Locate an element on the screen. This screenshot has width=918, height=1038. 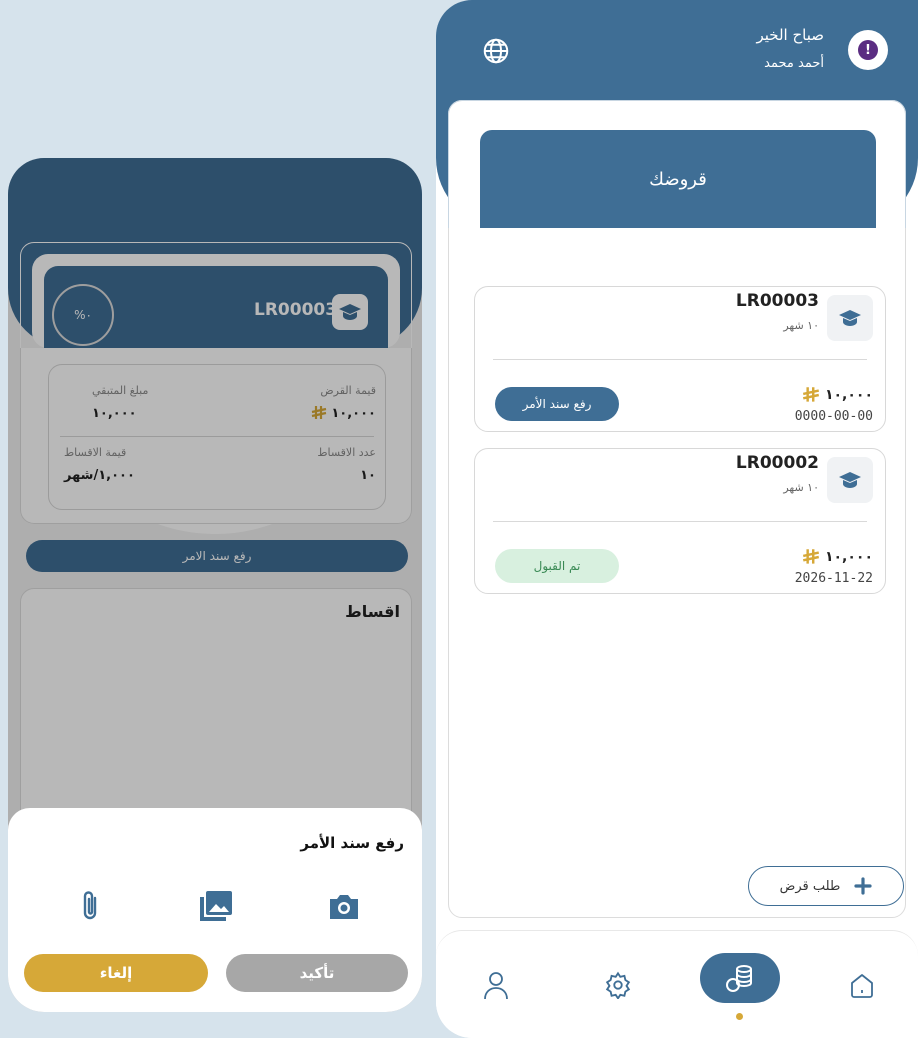
globe-icon is located at coordinates (496, 51).